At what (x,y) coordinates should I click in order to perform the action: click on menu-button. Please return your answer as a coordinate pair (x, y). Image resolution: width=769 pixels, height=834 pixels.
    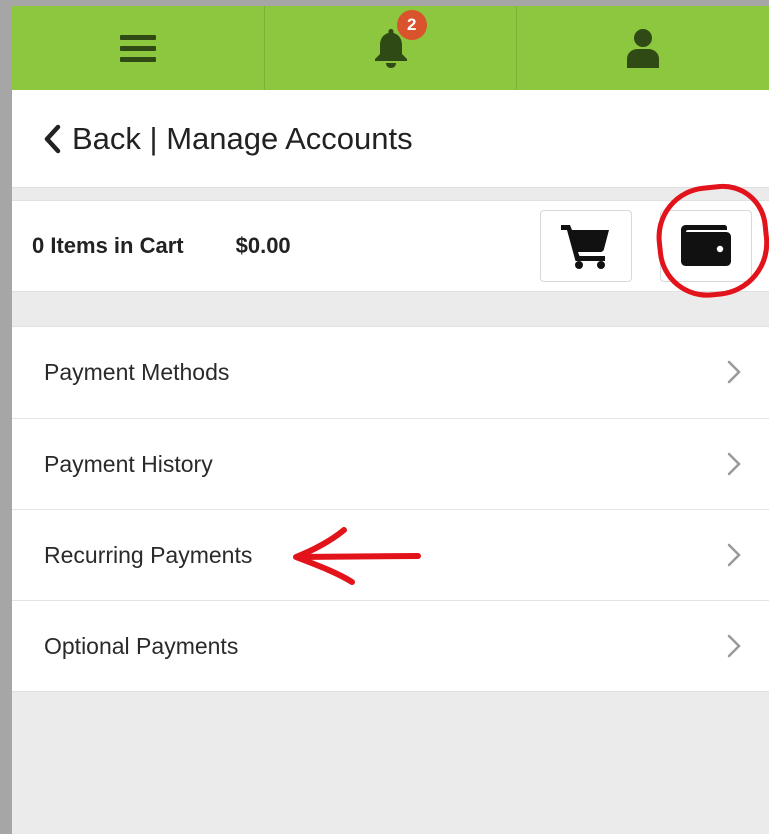
    Looking at the image, I should click on (138, 48).